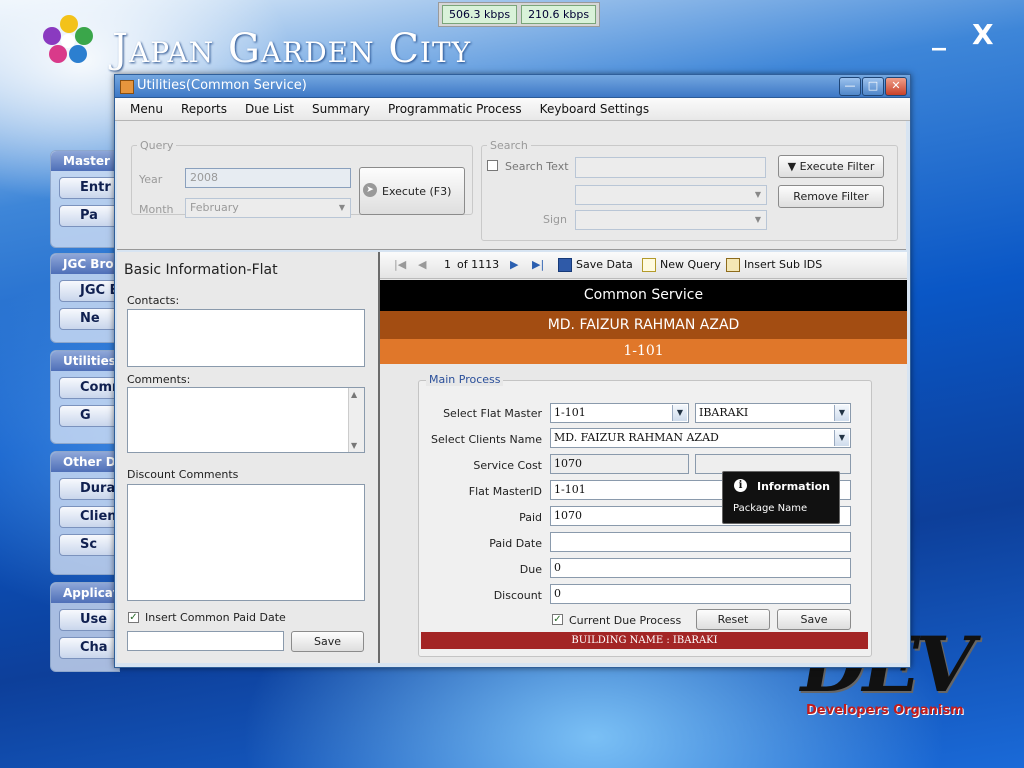 This screenshot has height=768, width=1024. I want to click on current-page: 1, so click(447, 264).